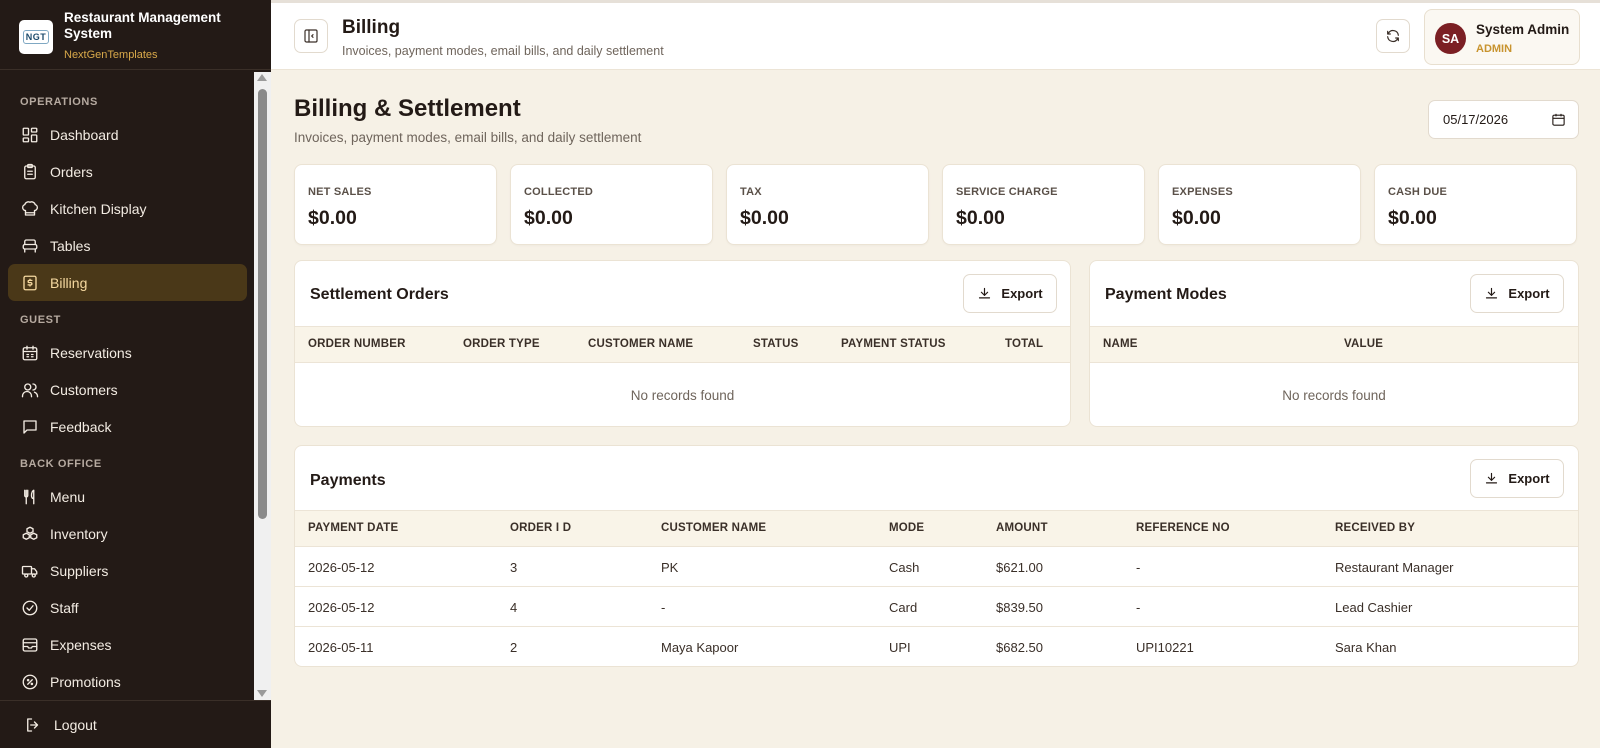 The image size is (1600, 748). What do you see at coordinates (1138, 607) in the screenshot?
I see `cell-reference-no: -` at bounding box center [1138, 607].